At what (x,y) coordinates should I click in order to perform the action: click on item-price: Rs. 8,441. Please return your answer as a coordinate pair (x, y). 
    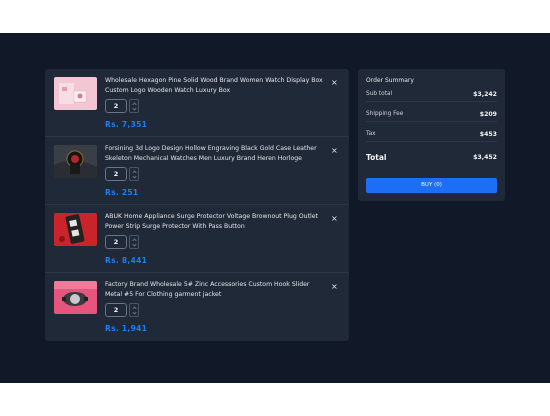
    Looking at the image, I should click on (126, 260).